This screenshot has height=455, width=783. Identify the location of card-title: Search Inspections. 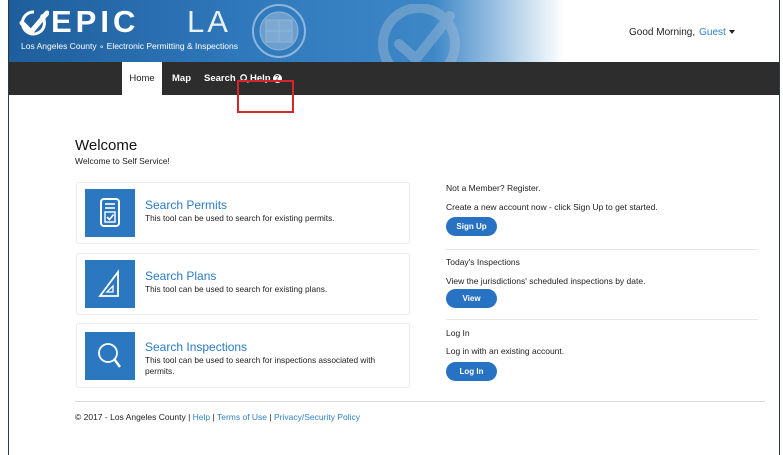
(196, 347).